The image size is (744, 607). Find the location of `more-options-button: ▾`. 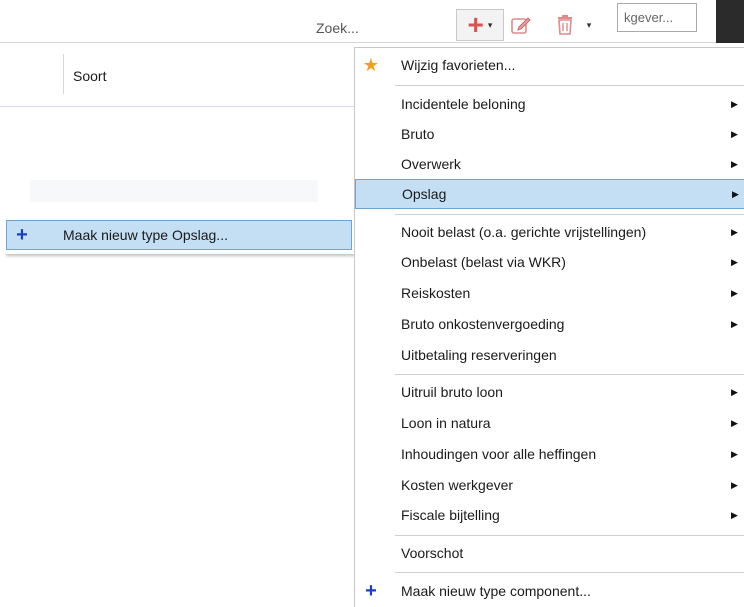

more-options-button: ▾ is located at coordinates (589, 25).